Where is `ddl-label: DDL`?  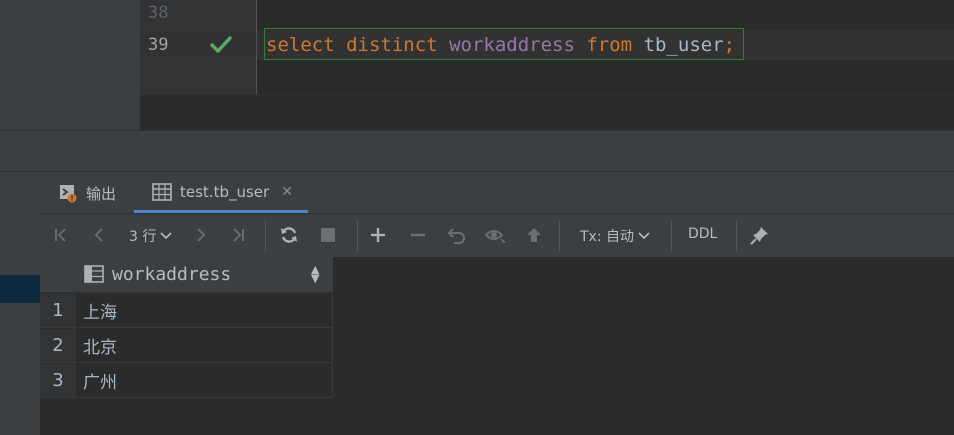
ddl-label: DDL is located at coordinates (703, 234).